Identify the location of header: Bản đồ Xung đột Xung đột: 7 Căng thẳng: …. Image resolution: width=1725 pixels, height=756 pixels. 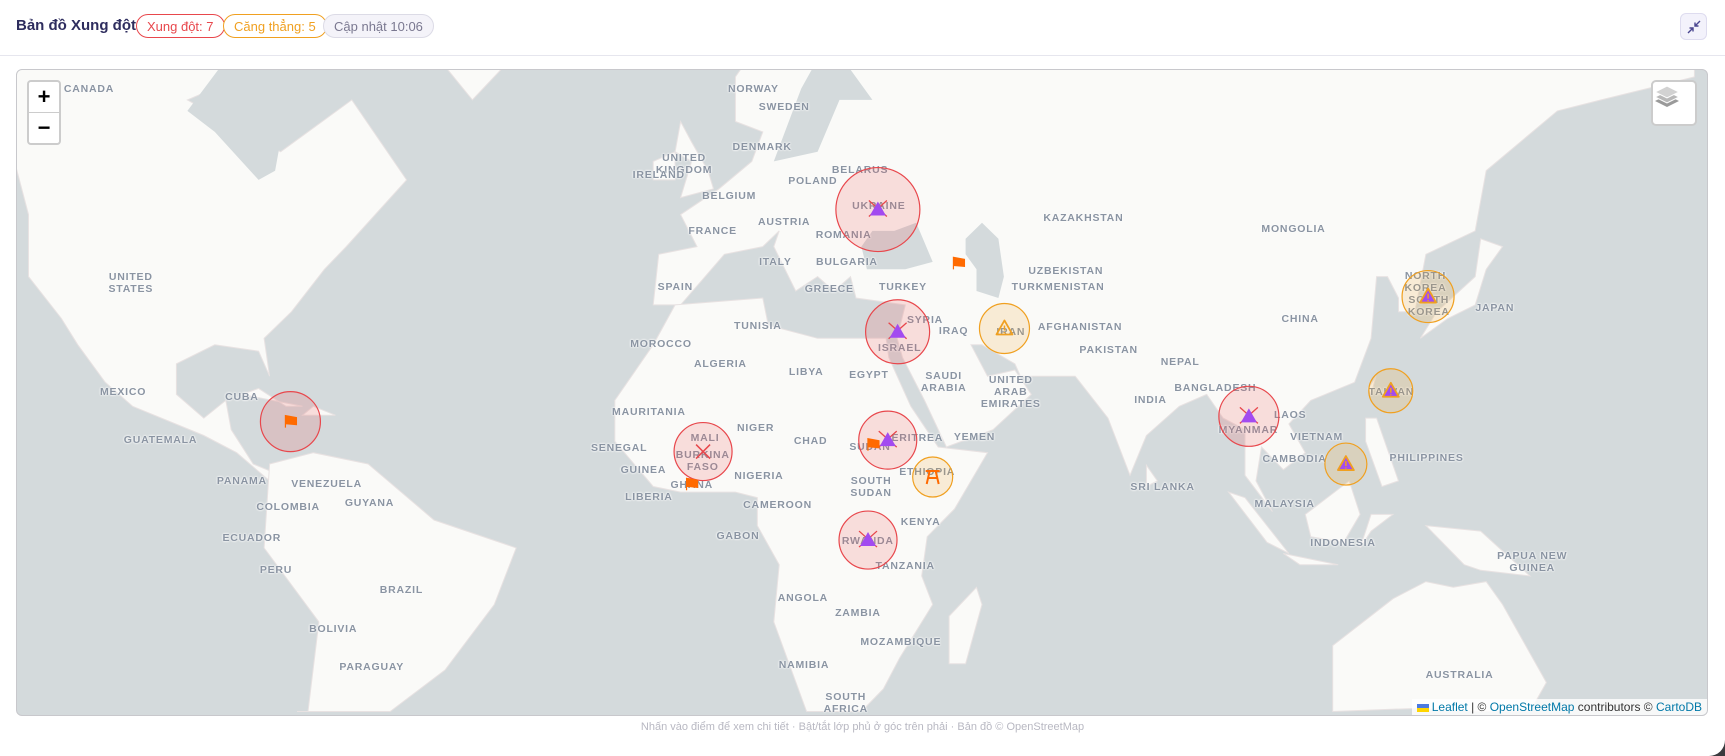
(862, 28).